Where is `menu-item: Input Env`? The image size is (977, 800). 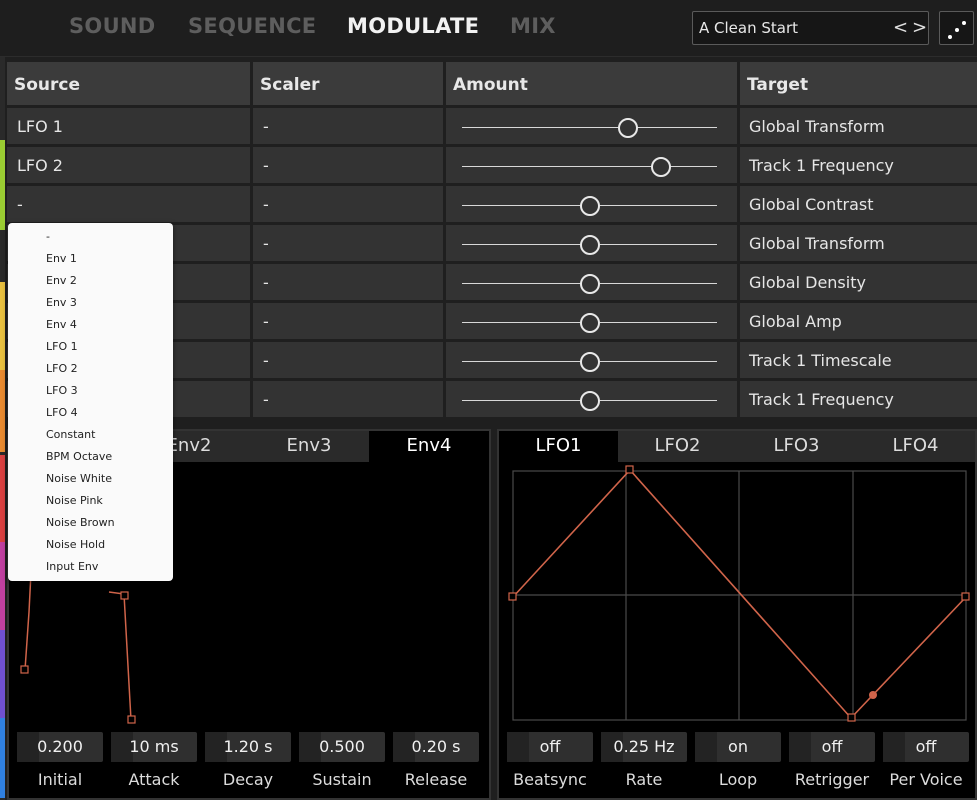 menu-item: Input Env is located at coordinates (72, 566).